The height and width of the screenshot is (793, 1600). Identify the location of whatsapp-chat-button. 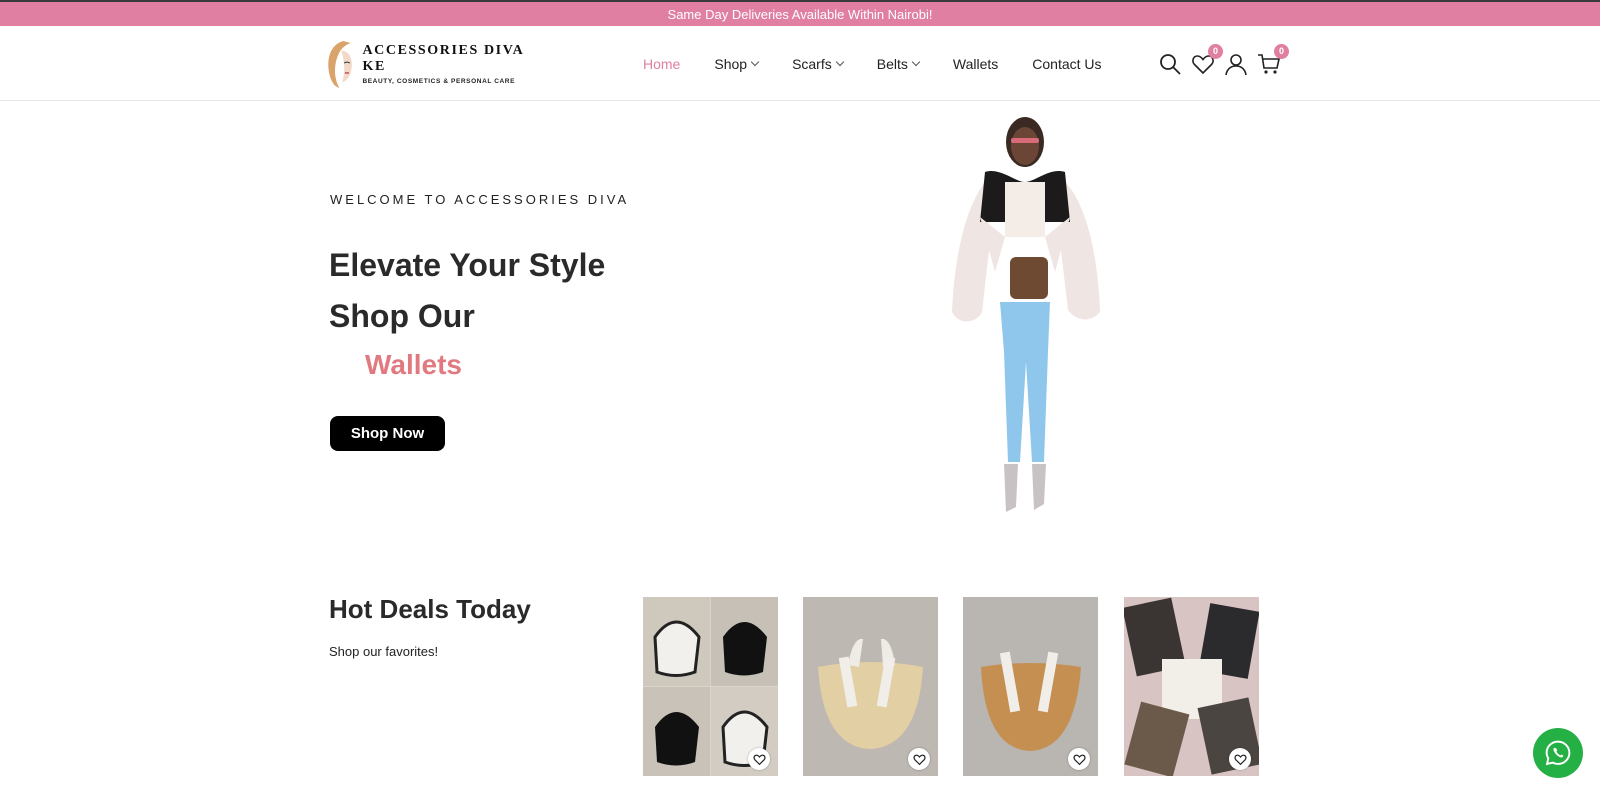
(1558, 753).